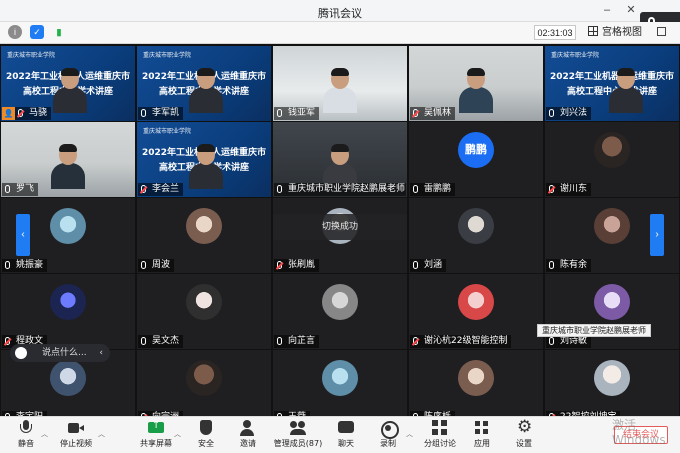  I want to click on participant-tile: 周波, so click(204, 235).